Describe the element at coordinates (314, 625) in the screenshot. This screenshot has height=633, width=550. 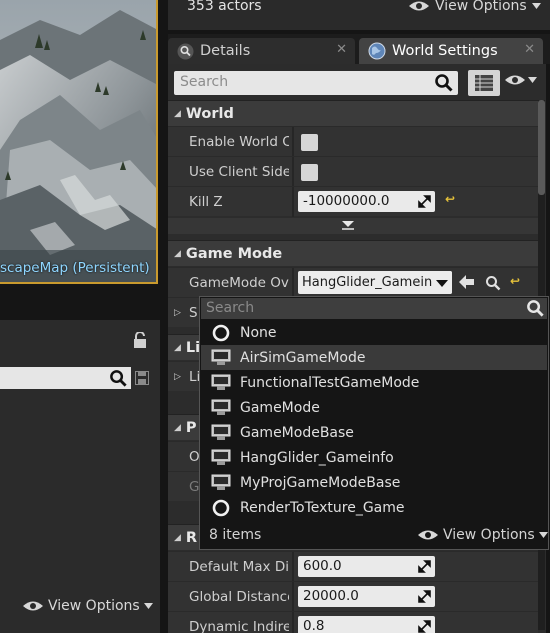
I see `dynamic-indirect-value: 0.8` at that location.